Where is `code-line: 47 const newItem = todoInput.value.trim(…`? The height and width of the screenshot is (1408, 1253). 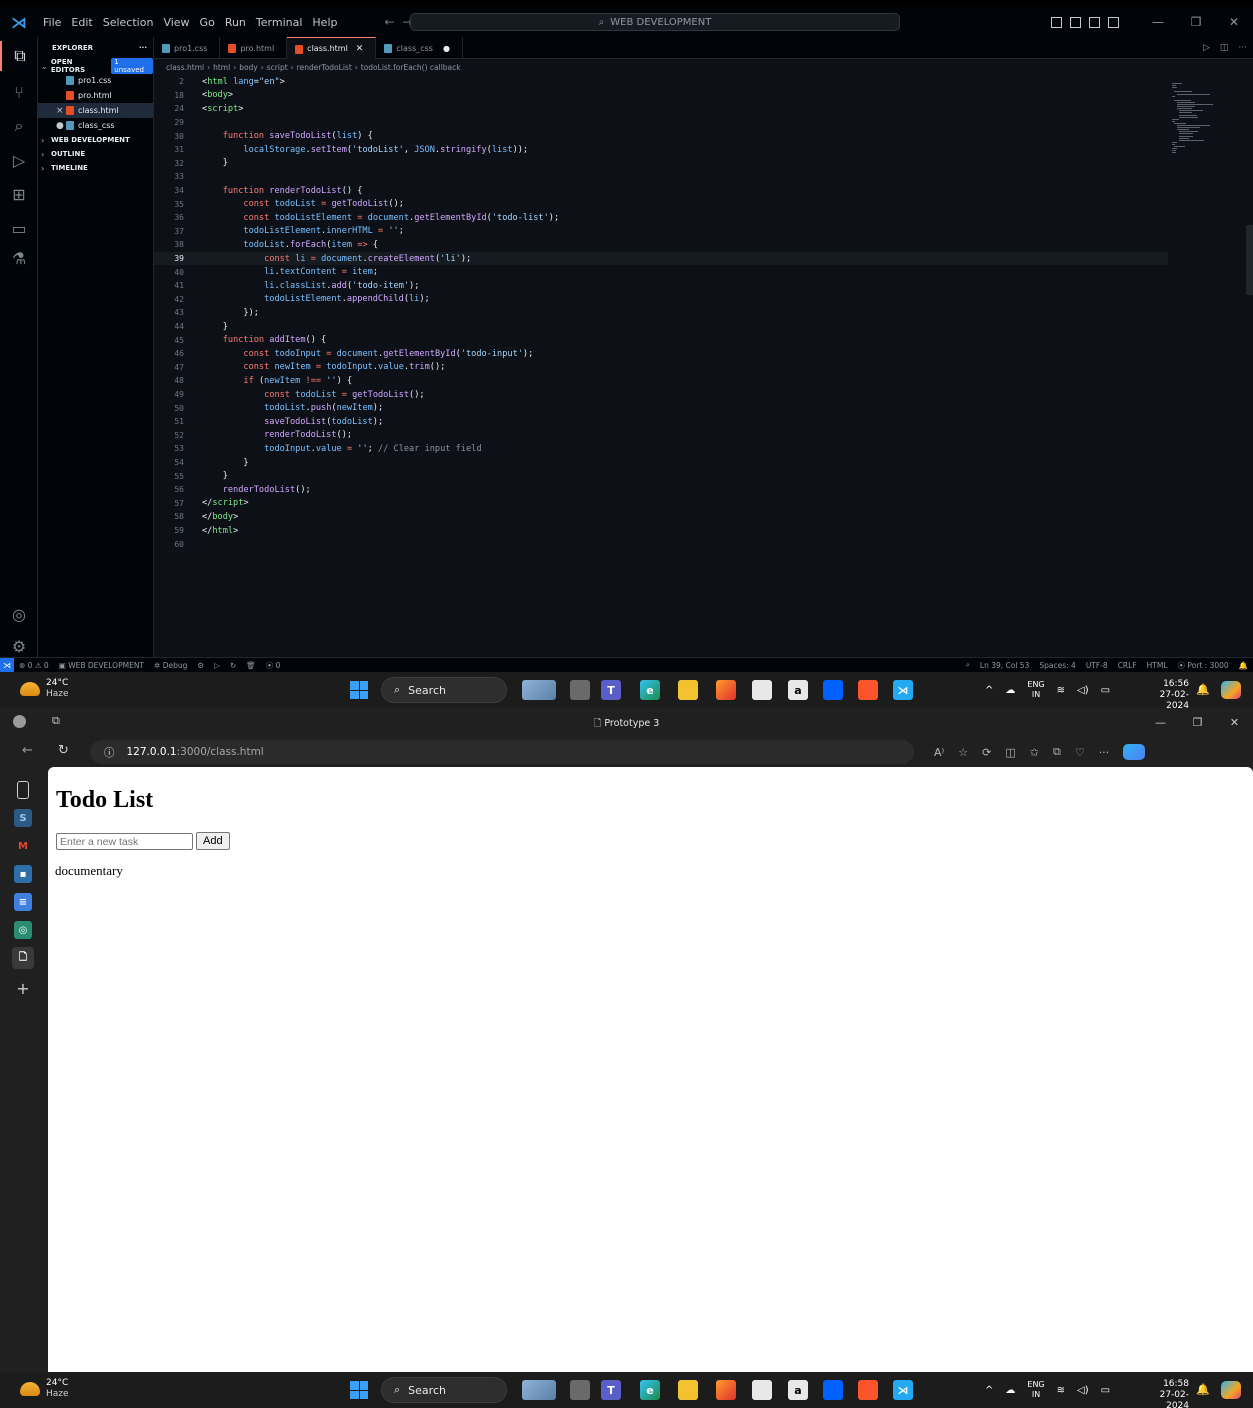
code-line: 47 const newItem = todoInput.value.trim(… is located at coordinates (661, 368).